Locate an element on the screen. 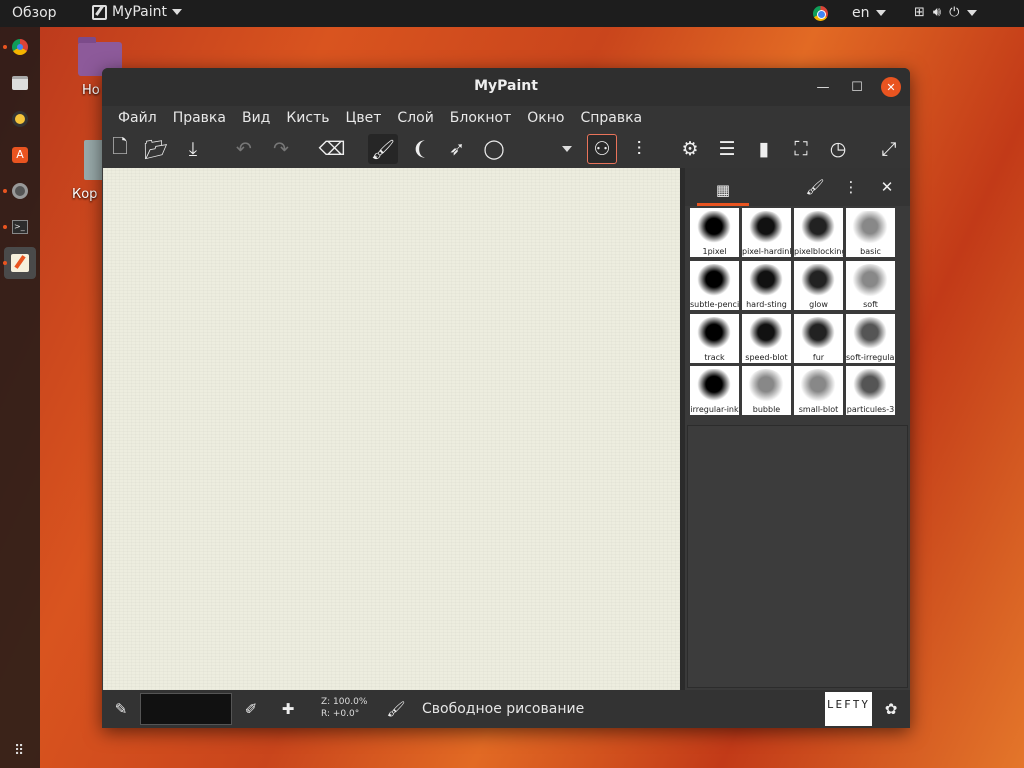 The width and height of the screenshot is (1024, 768). brush-group-icon: ▦ is located at coordinates (723, 189).